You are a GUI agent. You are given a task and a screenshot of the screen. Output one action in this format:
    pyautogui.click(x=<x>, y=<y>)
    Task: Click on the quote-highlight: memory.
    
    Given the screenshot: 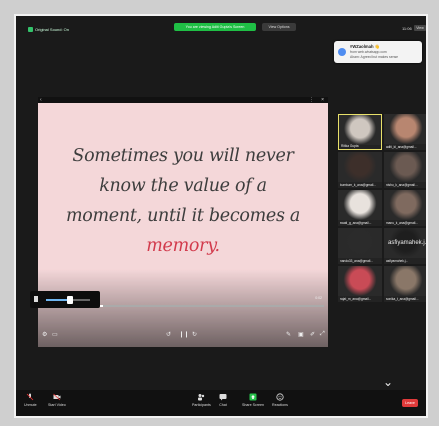 What is the action you would take?
    pyautogui.click(x=183, y=246)
    